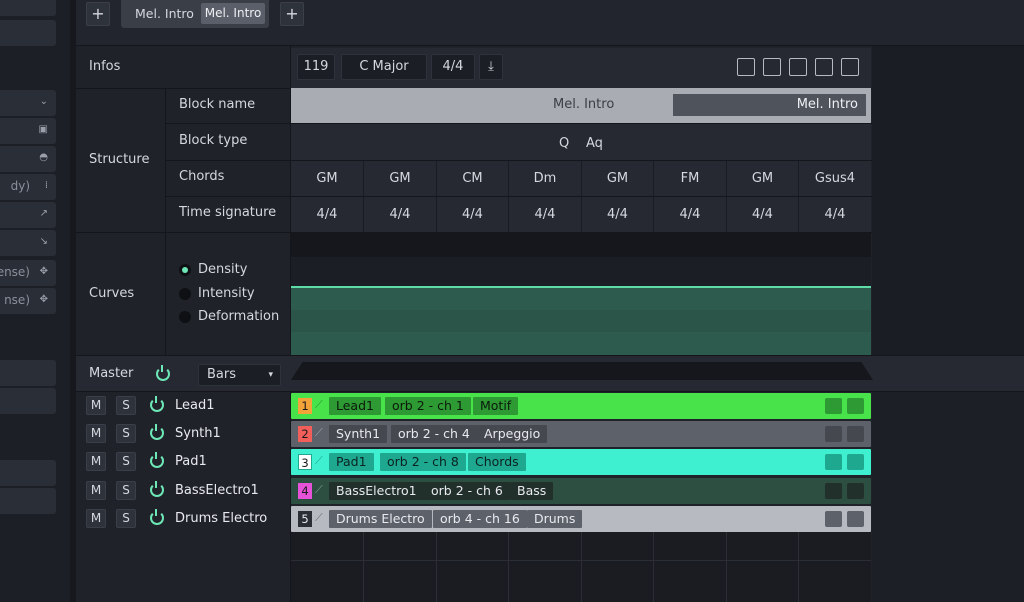  I want to click on role-chip: Drums, so click(555, 519).